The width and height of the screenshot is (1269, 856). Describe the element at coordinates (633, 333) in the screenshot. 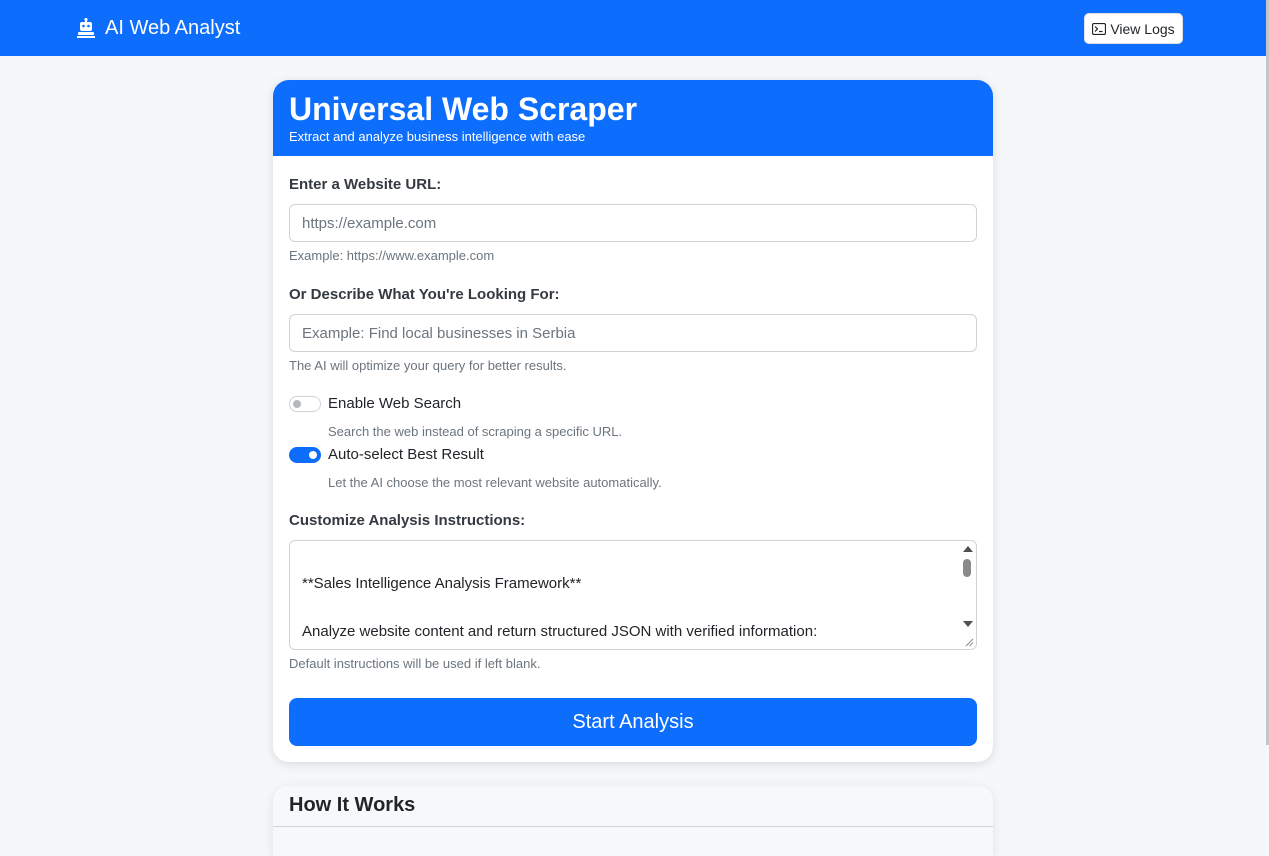

I see `query-input` at that location.